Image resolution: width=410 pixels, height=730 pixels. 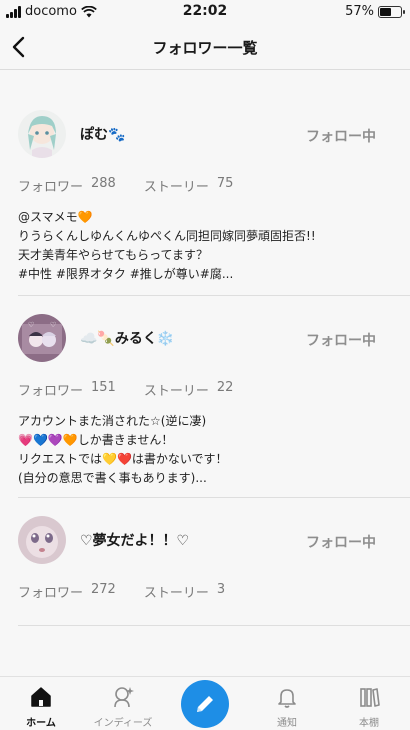 What do you see at coordinates (370, 697) in the screenshot?
I see `bookshelf-icon` at bounding box center [370, 697].